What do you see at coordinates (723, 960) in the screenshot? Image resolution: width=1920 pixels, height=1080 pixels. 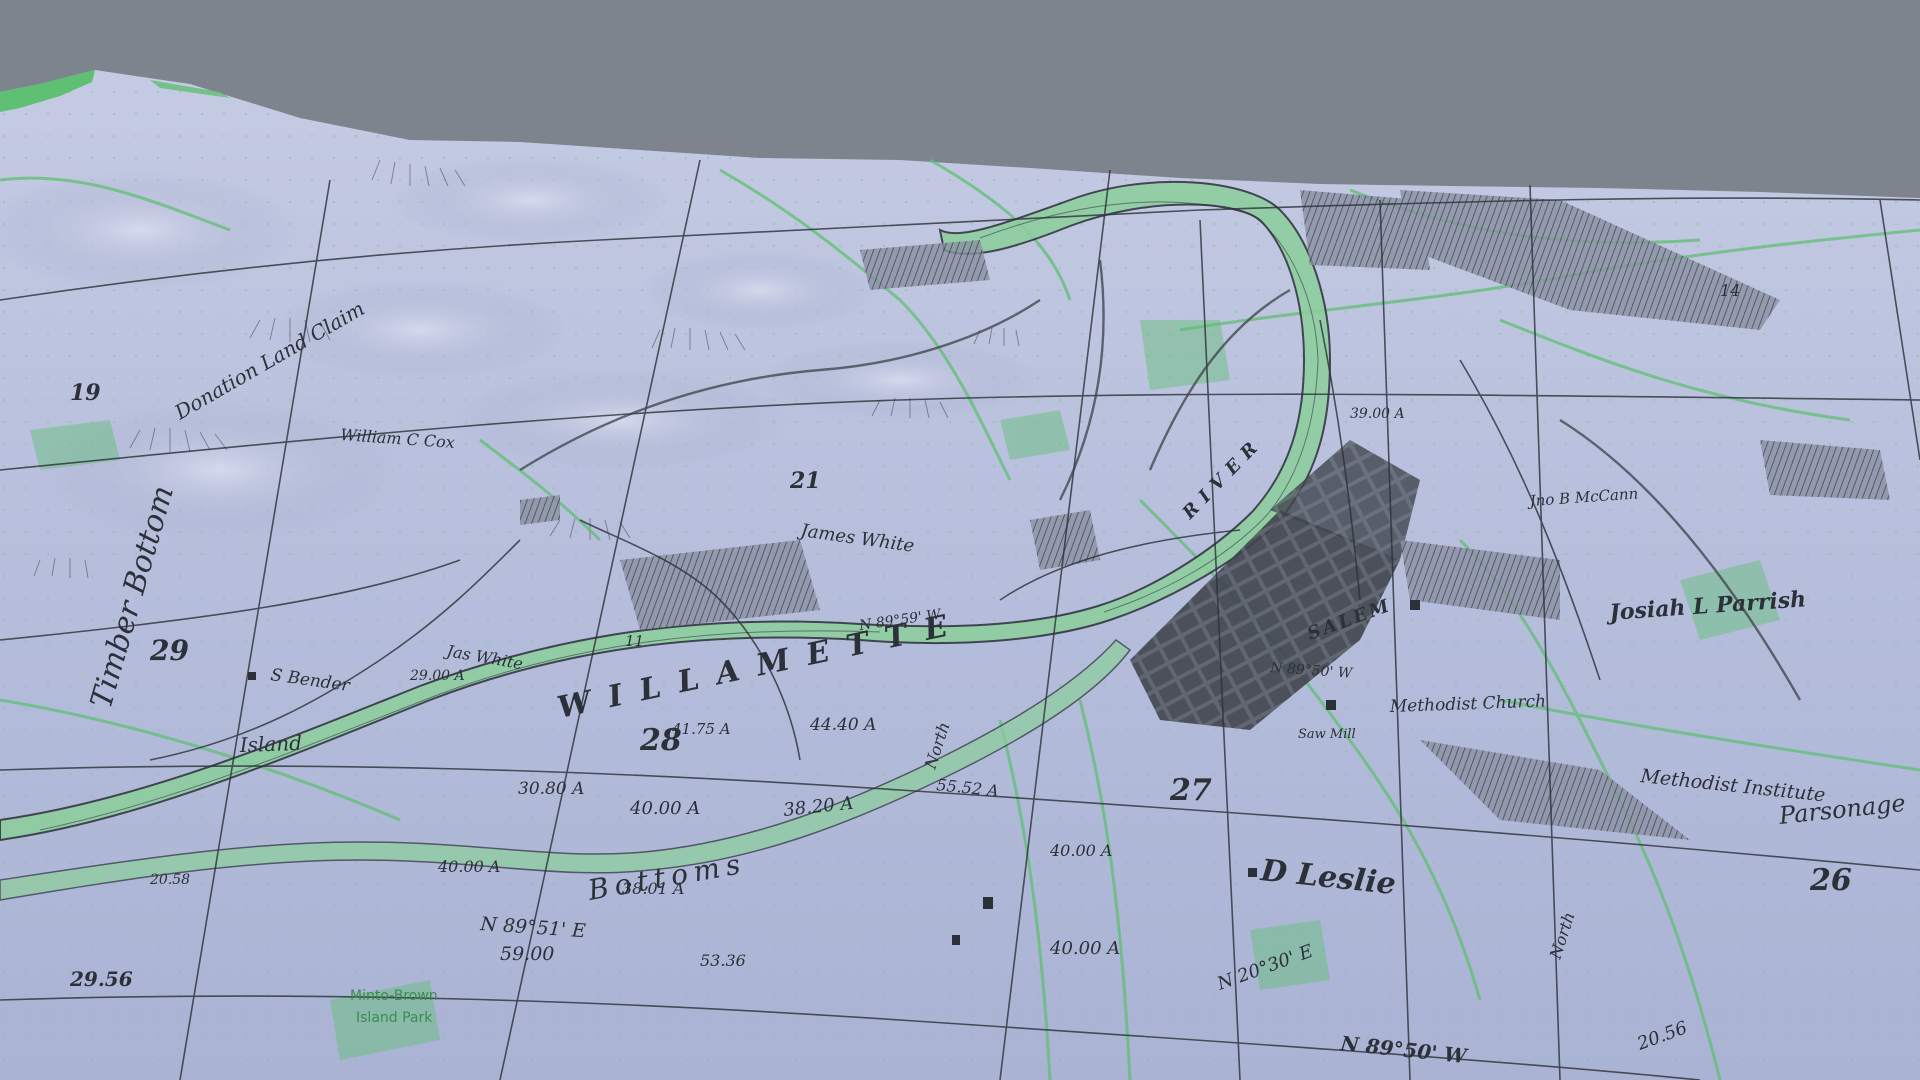 I see `label-number-1: 53.36` at bounding box center [723, 960].